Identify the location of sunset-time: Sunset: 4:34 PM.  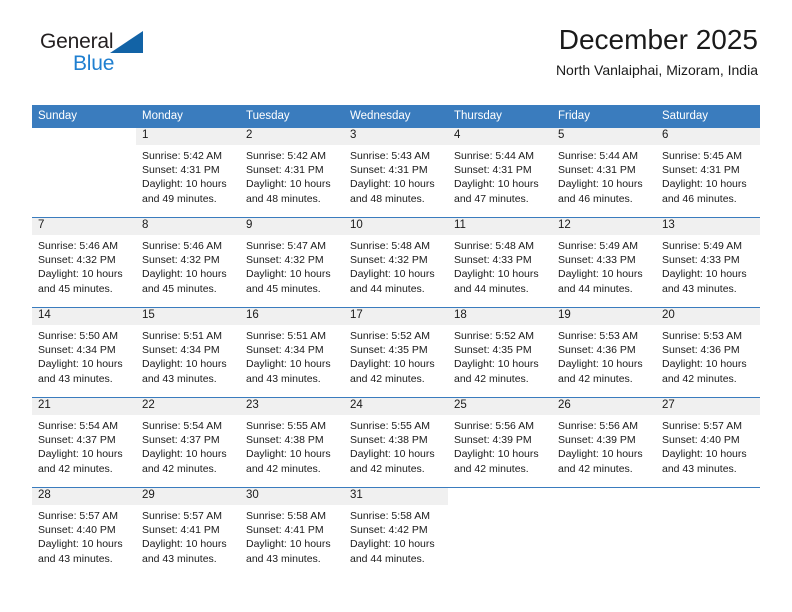
(285, 350).